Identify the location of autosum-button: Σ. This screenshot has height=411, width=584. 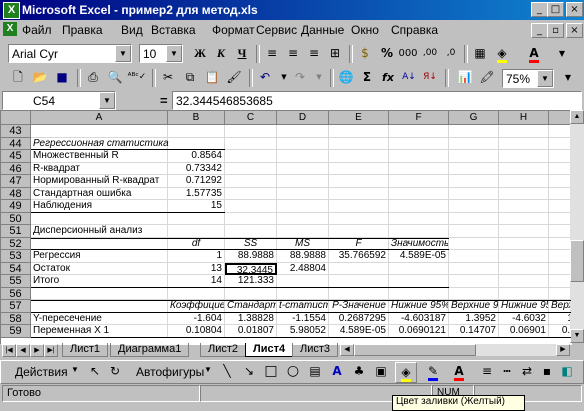
(367, 77).